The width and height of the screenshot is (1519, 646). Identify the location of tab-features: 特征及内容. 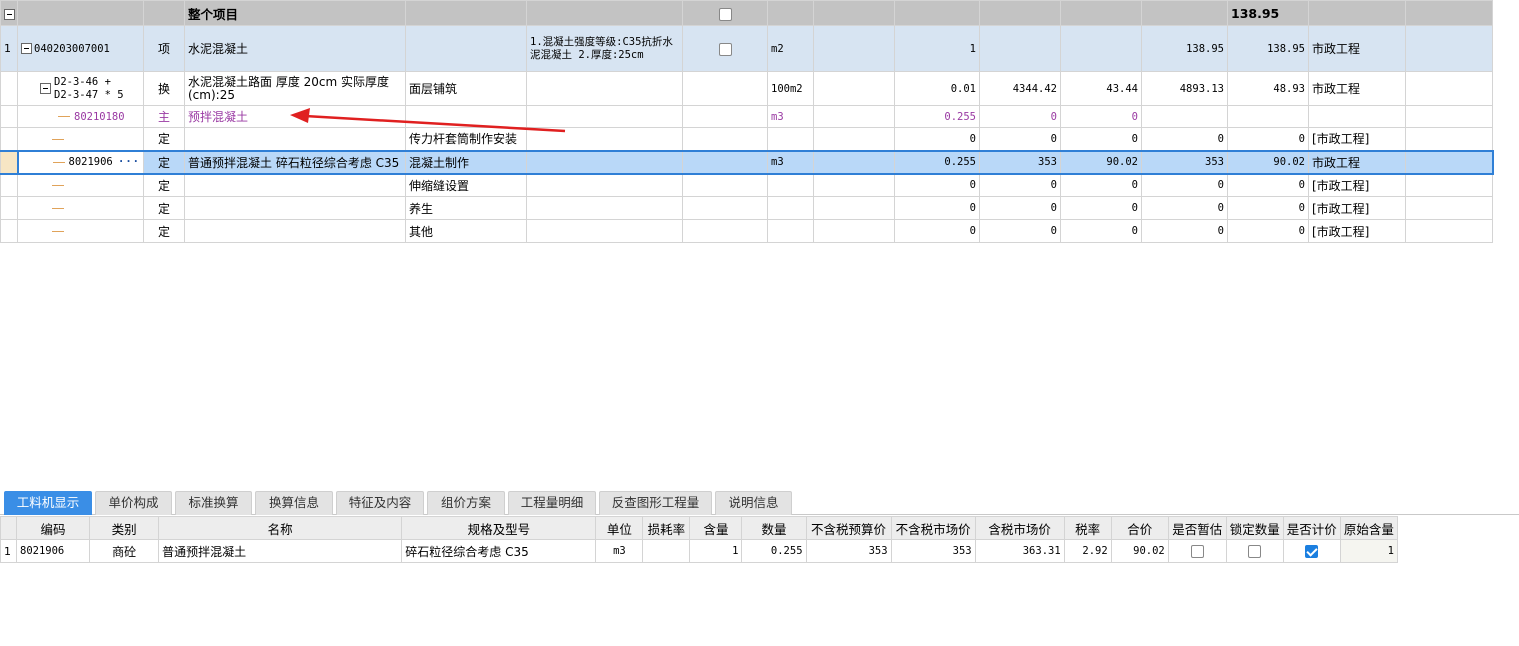
(380, 503).